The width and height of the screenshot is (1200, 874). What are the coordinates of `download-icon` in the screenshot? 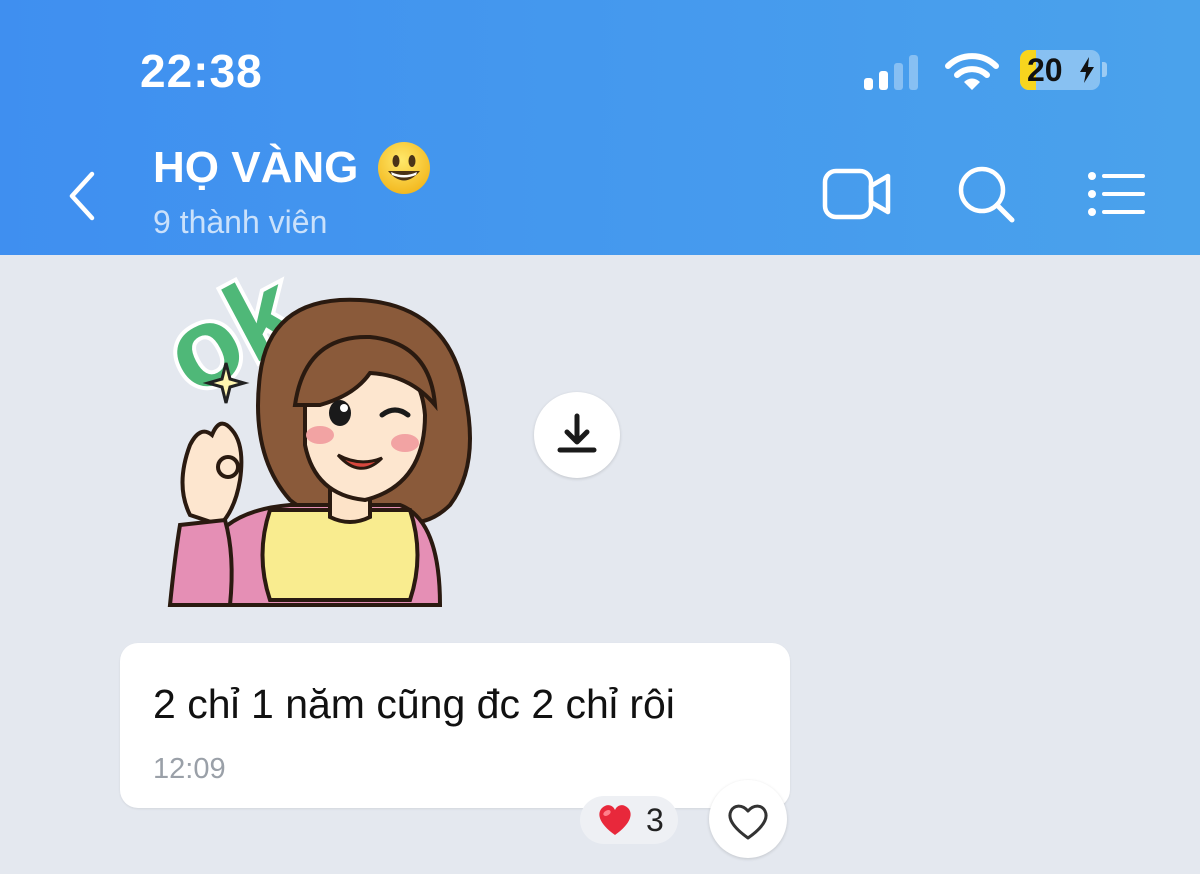 It's located at (577, 433).